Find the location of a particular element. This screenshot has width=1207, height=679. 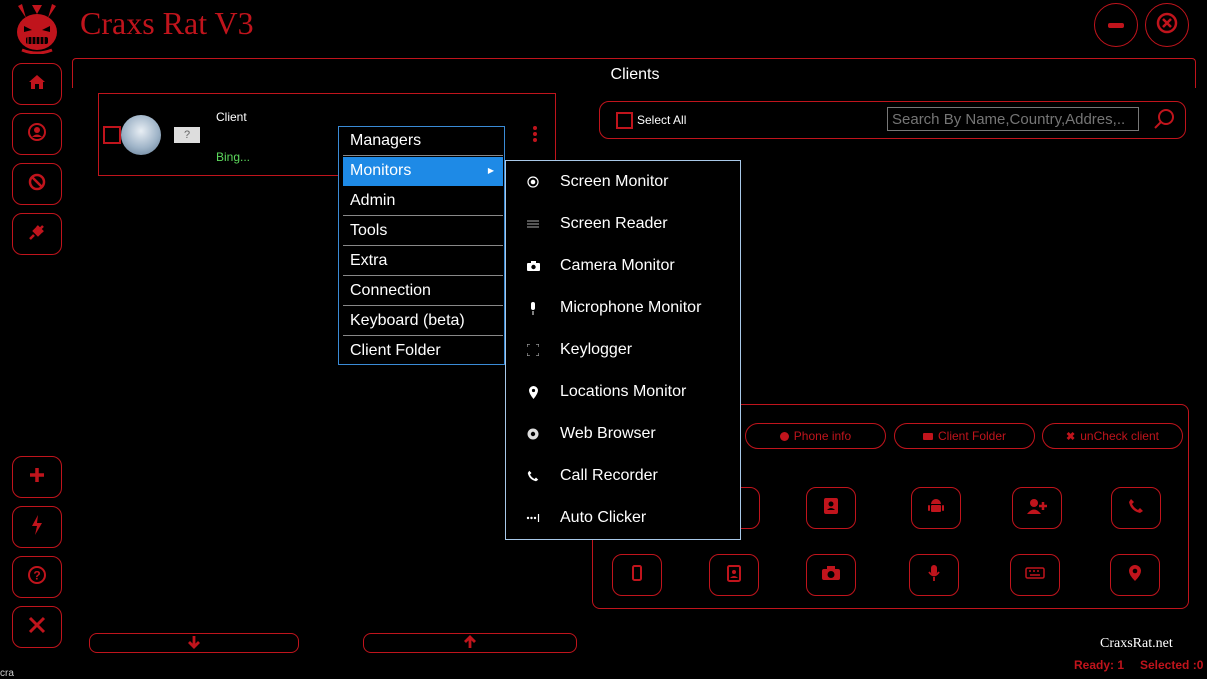

app-logo is located at coordinates (37, 28).